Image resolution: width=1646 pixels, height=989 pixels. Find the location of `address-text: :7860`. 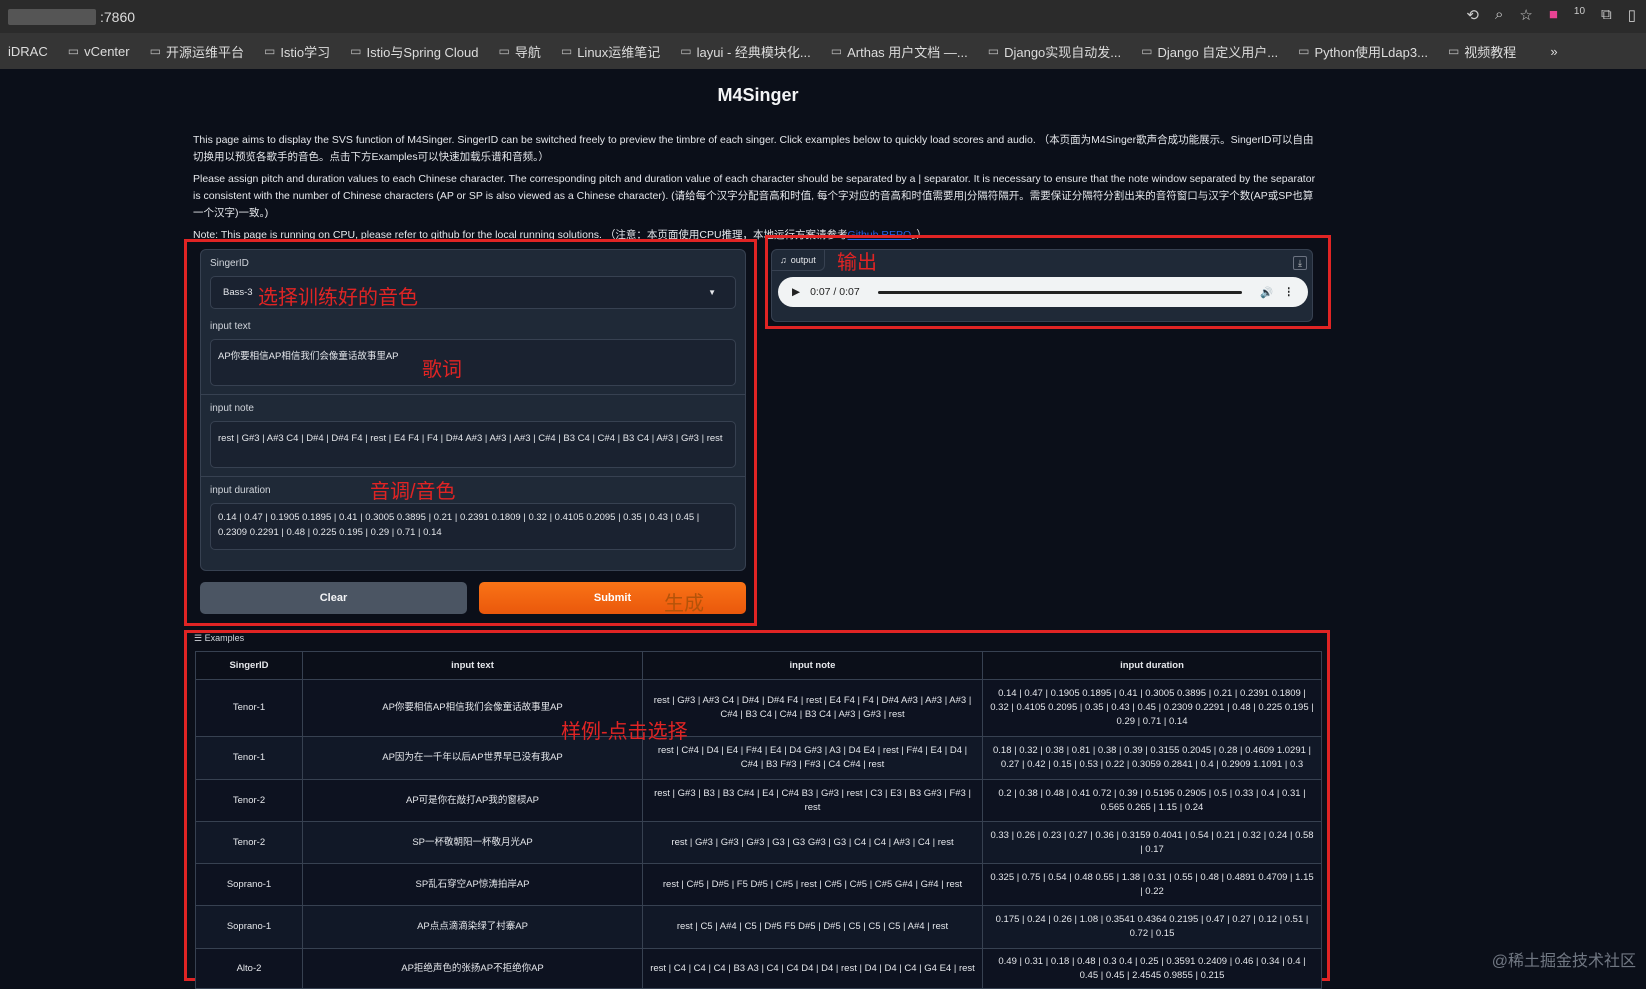

address-text: :7860 is located at coordinates (118, 16).